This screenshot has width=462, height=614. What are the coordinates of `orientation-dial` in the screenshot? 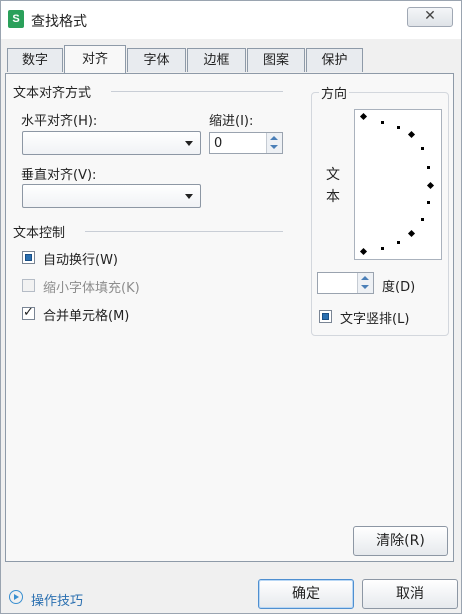 It's located at (398, 184).